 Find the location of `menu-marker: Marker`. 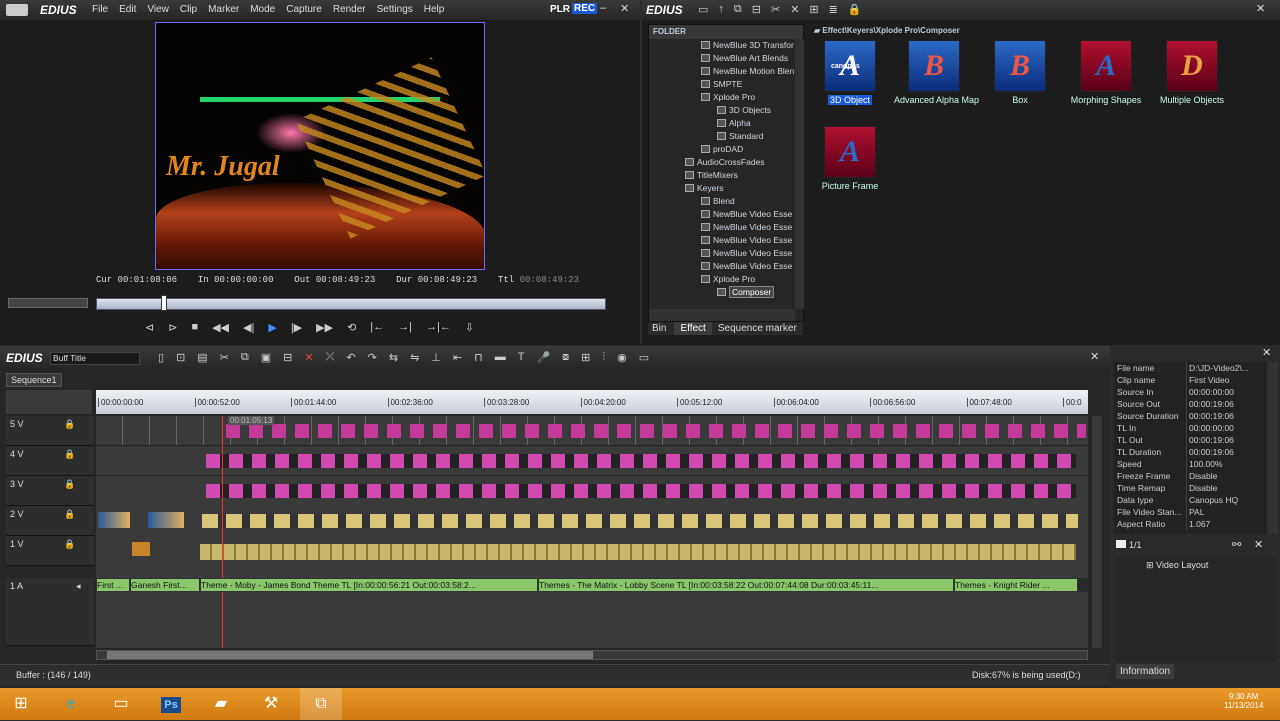

menu-marker: Marker is located at coordinates (223, 9).